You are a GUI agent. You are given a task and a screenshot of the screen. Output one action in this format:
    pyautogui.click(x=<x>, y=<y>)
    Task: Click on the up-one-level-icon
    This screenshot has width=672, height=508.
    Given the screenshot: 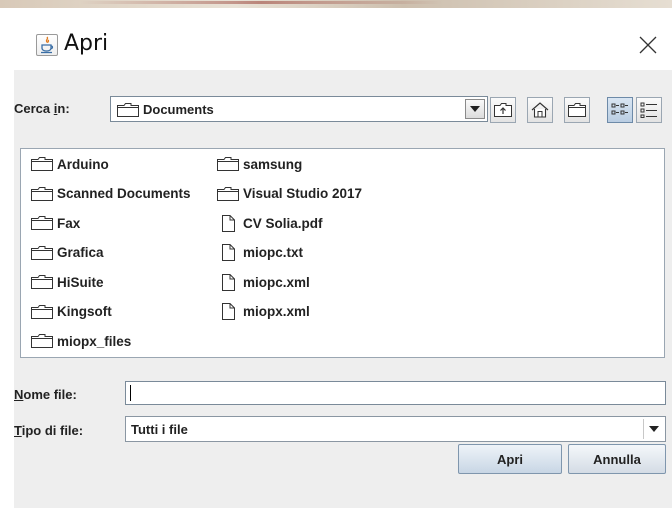 What is the action you would take?
    pyautogui.click(x=503, y=110)
    